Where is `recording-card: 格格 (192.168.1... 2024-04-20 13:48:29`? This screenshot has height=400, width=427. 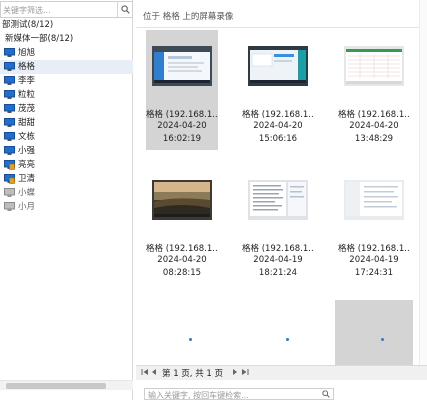 recording-card: 格格 (192.168.1... 2024-04-20 13:48:29 is located at coordinates (374, 90).